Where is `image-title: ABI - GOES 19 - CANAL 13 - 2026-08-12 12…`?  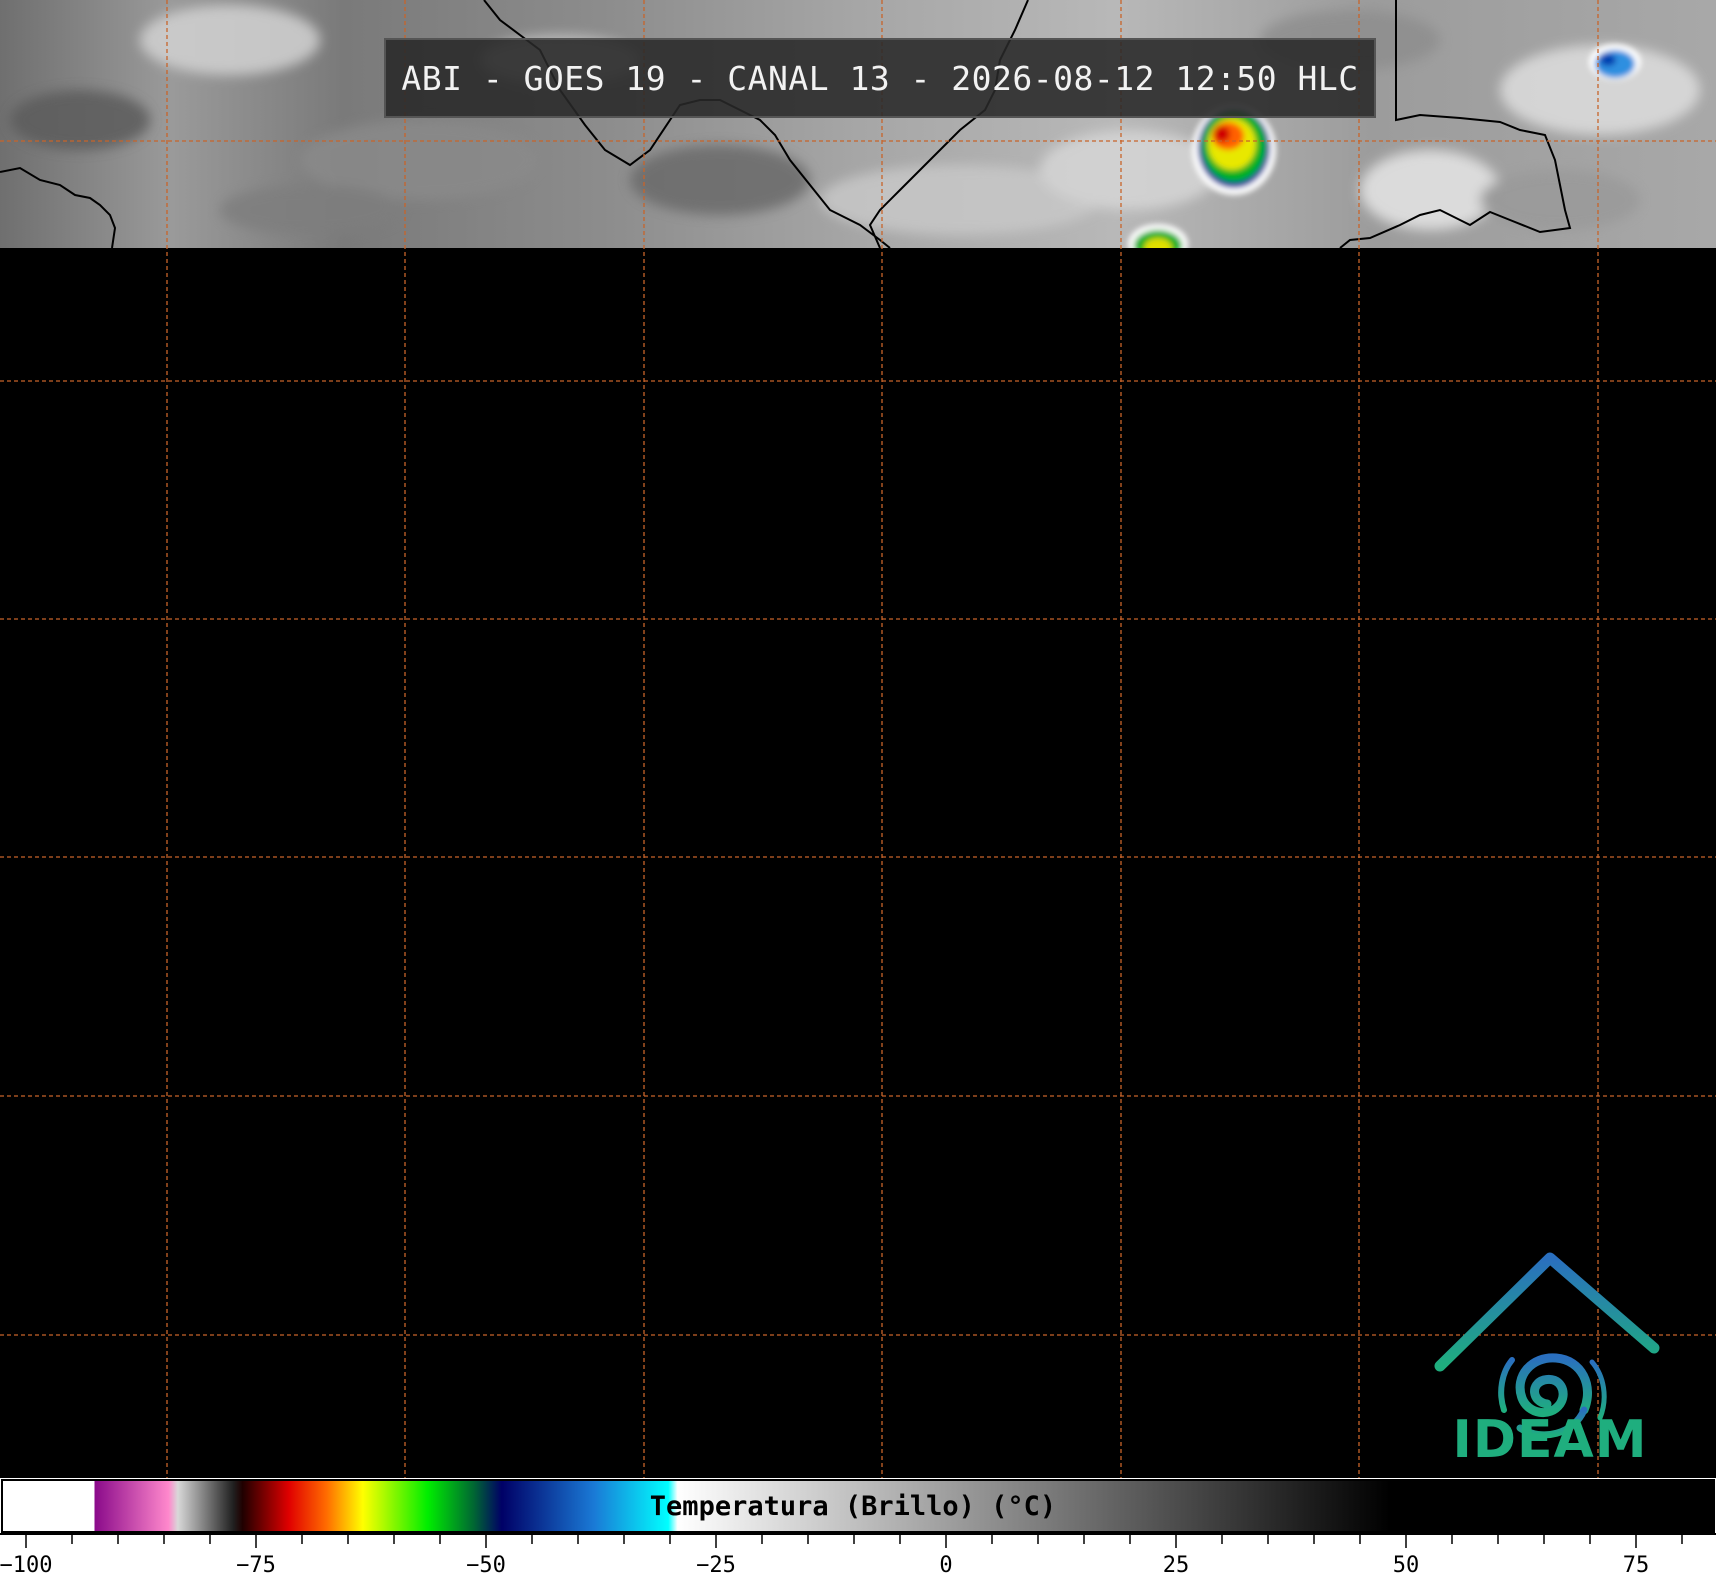
image-title: ABI - GOES 19 - CANAL 13 - 2026-08-12 12… is located at coordinates (880, 78).